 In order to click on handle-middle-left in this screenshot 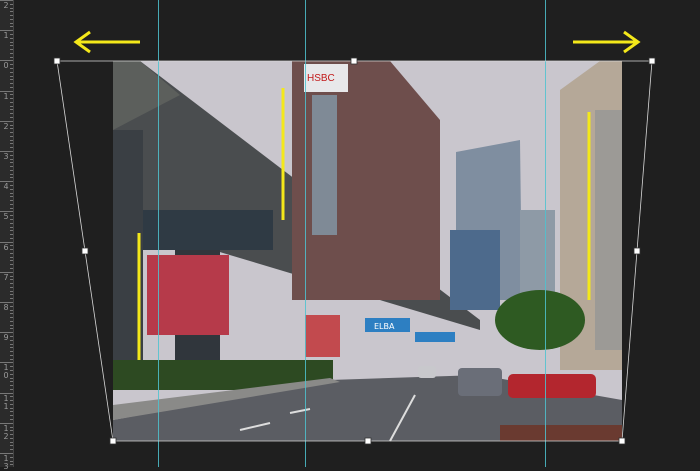, I will do `click(85, 251)`.